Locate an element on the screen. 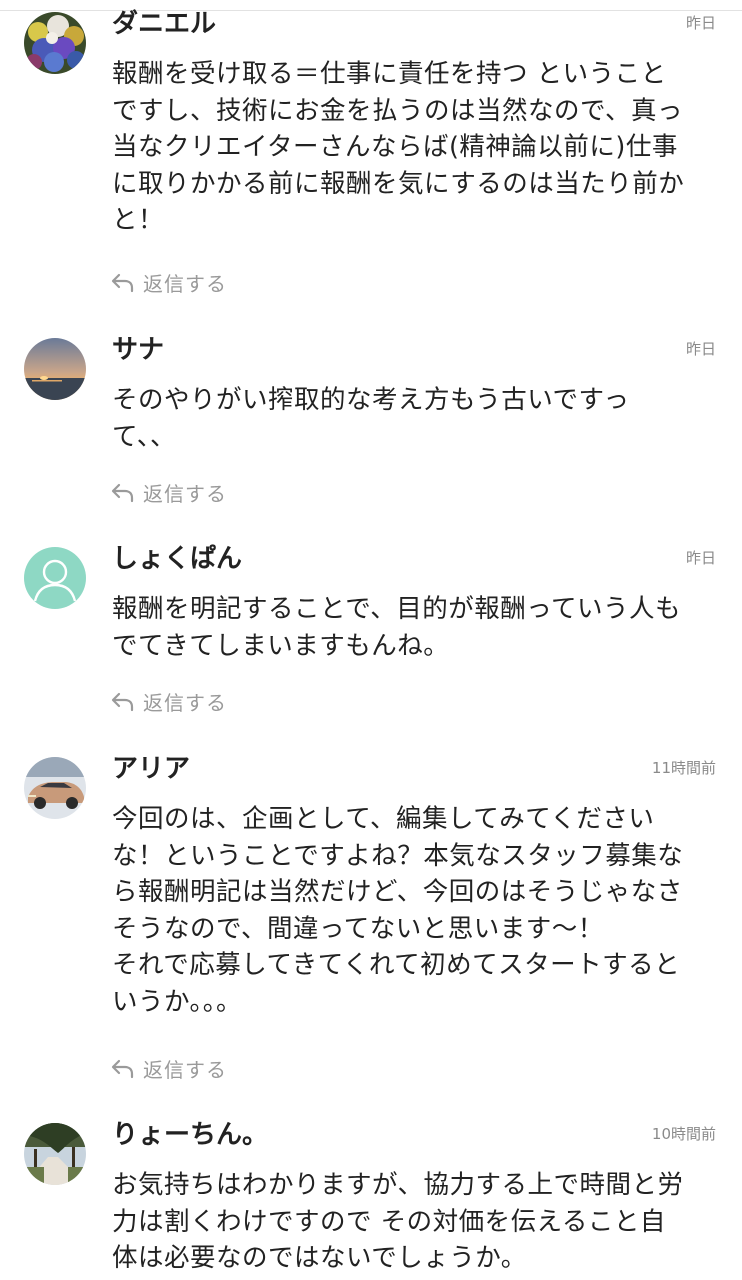 Image resolution: width=742 pixels, height=1280 pixels. comment-timestamp: 10時間前 is located at coordinates (683, 1134).